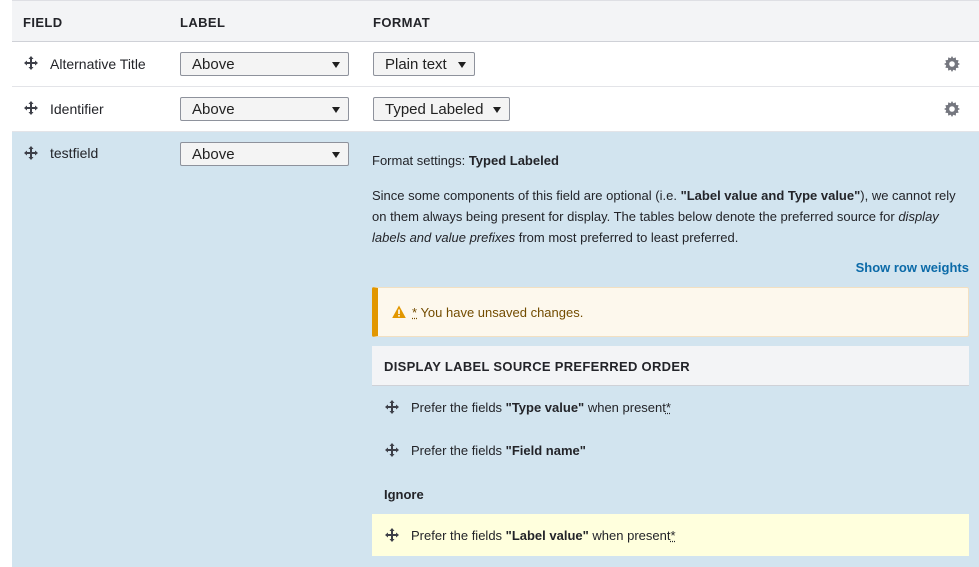  Describe the element at coordinates (77, 109) in the screenshot. I see `field-name: Identifier` at that location.